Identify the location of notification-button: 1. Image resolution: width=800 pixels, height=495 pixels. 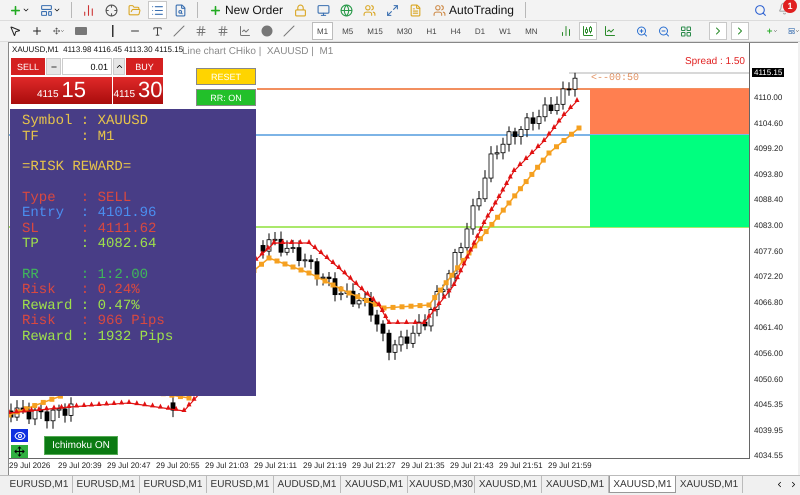
(784, 10).